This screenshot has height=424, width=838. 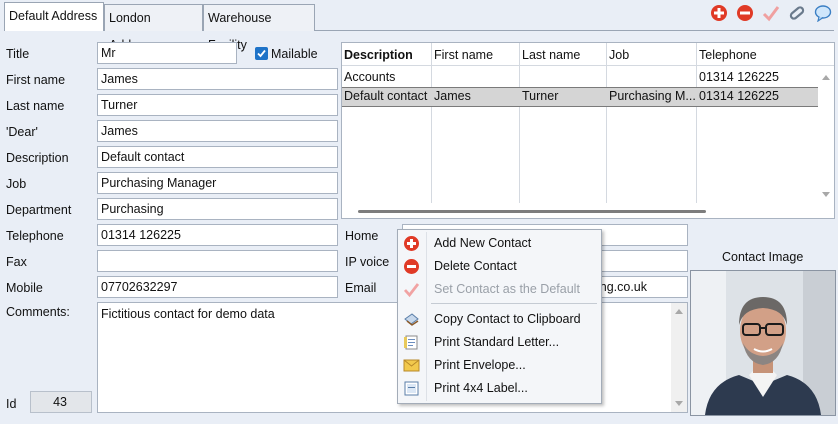 I want to click on menu-item-label: Delete Contact, so click(x=475, y=266).